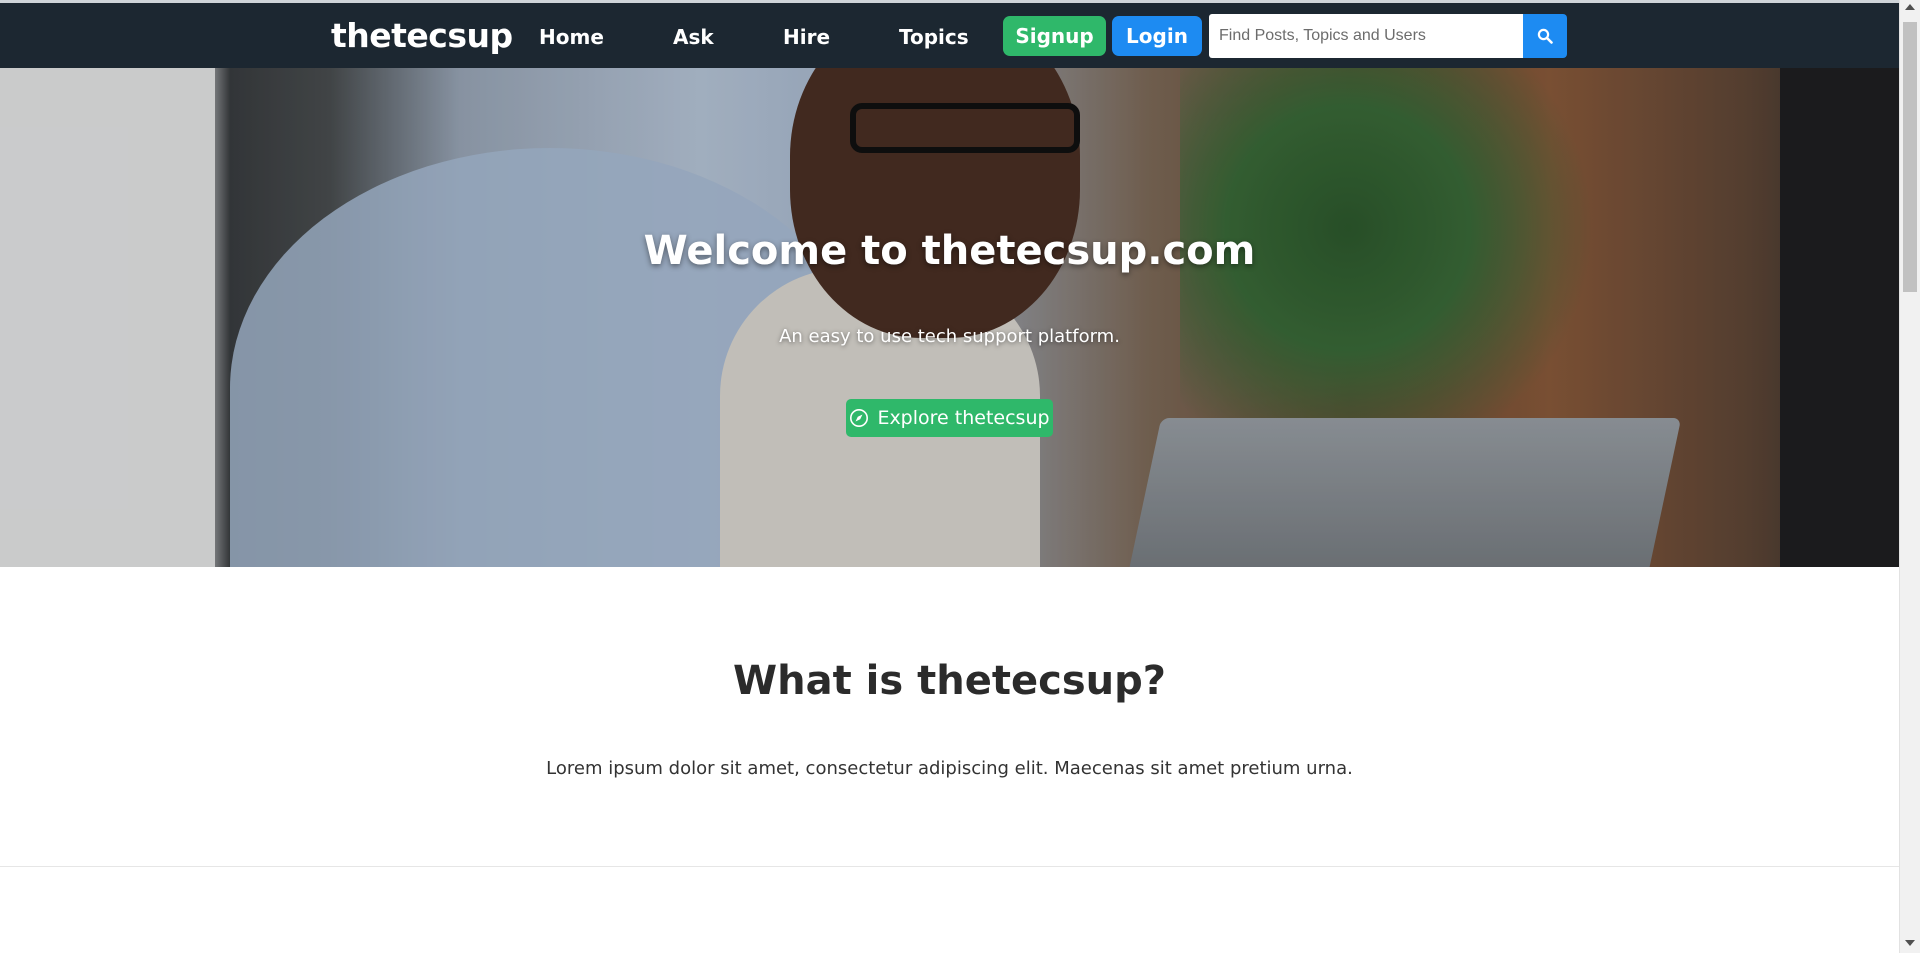 This screenshot has width=1920, height=953. I want to click on explore-button: Explore thetecsup, so click(949, 418).